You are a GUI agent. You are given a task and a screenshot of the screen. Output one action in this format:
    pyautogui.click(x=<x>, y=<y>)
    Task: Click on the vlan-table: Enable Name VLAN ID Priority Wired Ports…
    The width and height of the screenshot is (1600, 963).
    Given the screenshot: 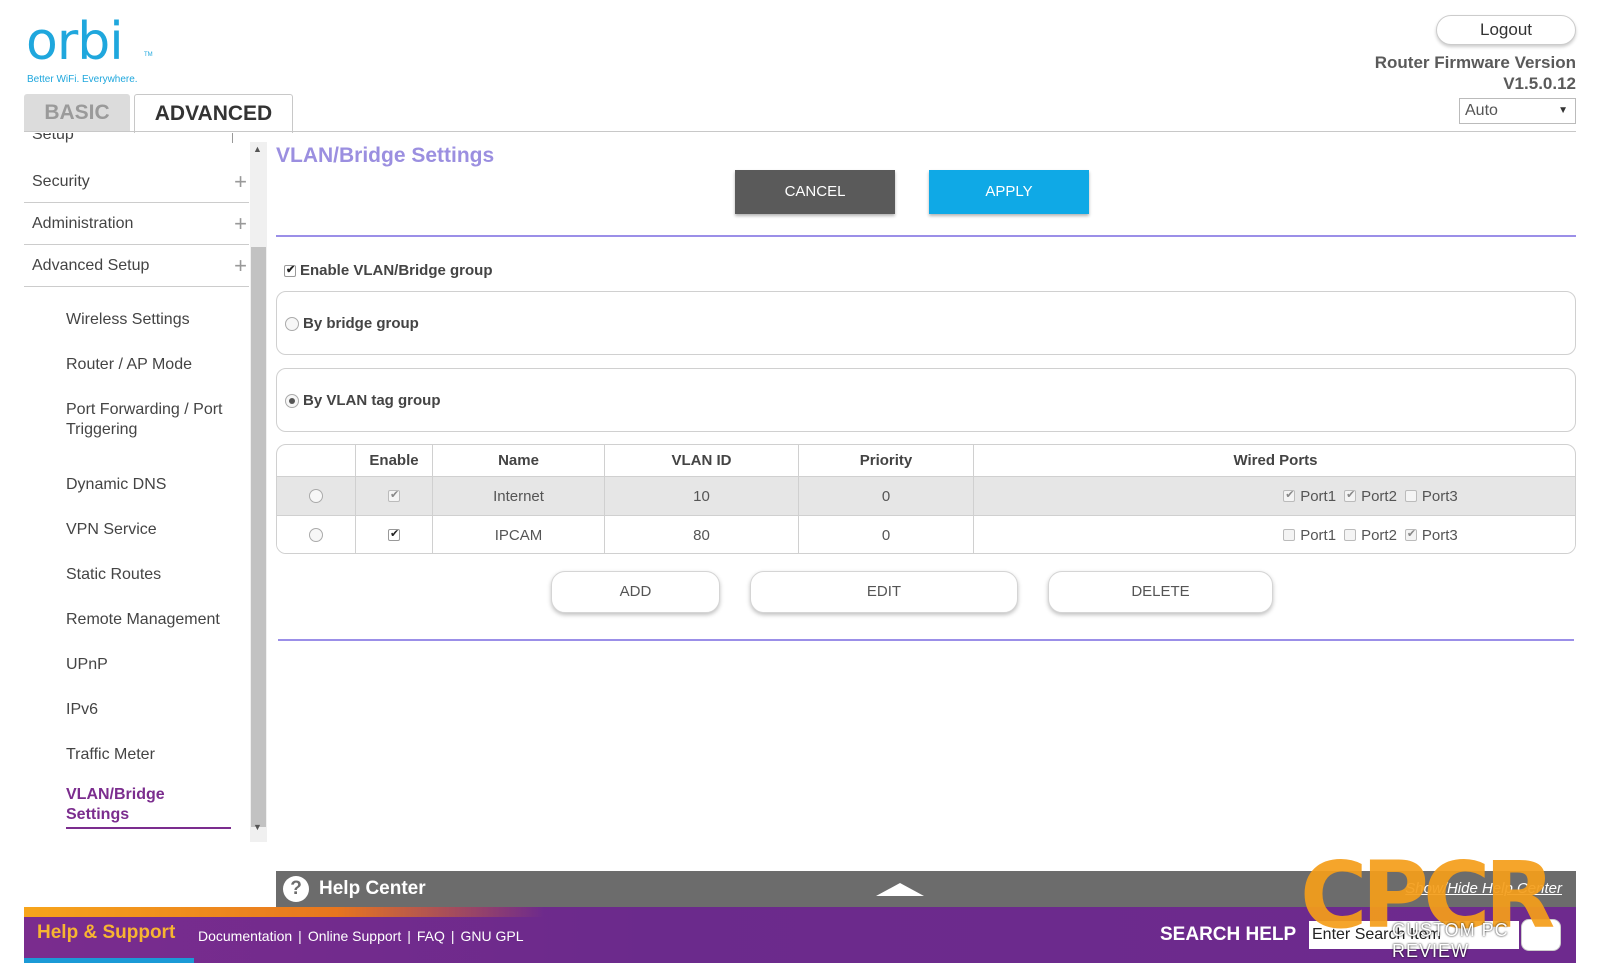 What is the action you would take?
    pyautogui.click(x=926, y=499)
    